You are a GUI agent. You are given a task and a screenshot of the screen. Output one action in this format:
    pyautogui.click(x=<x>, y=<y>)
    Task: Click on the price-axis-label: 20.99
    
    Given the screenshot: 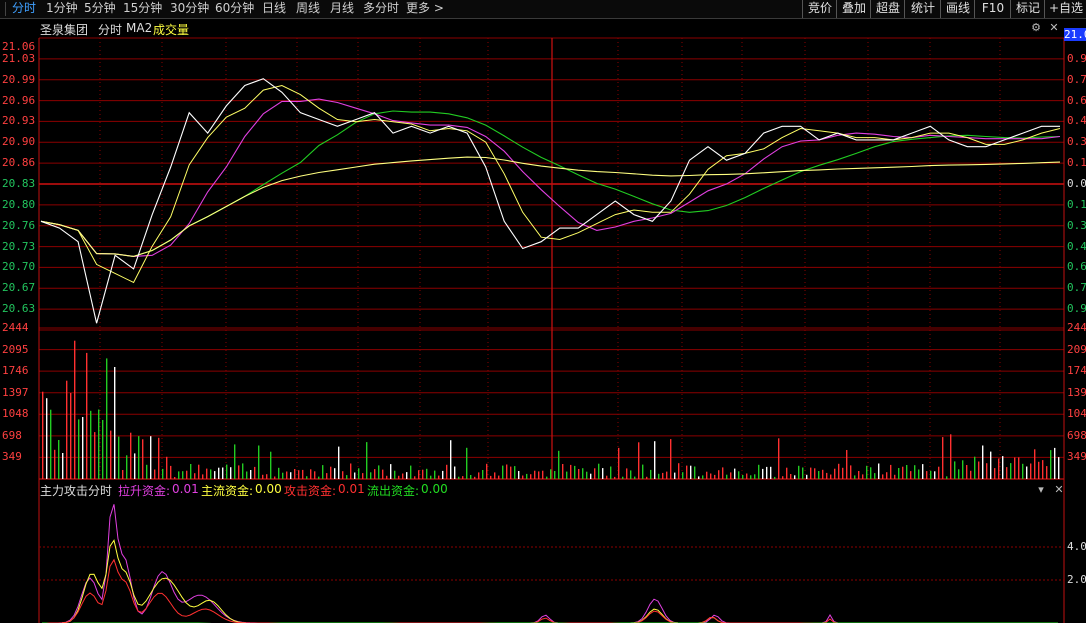 What is the action you would take?
    pyautogui.click(x=19, y=79)
    